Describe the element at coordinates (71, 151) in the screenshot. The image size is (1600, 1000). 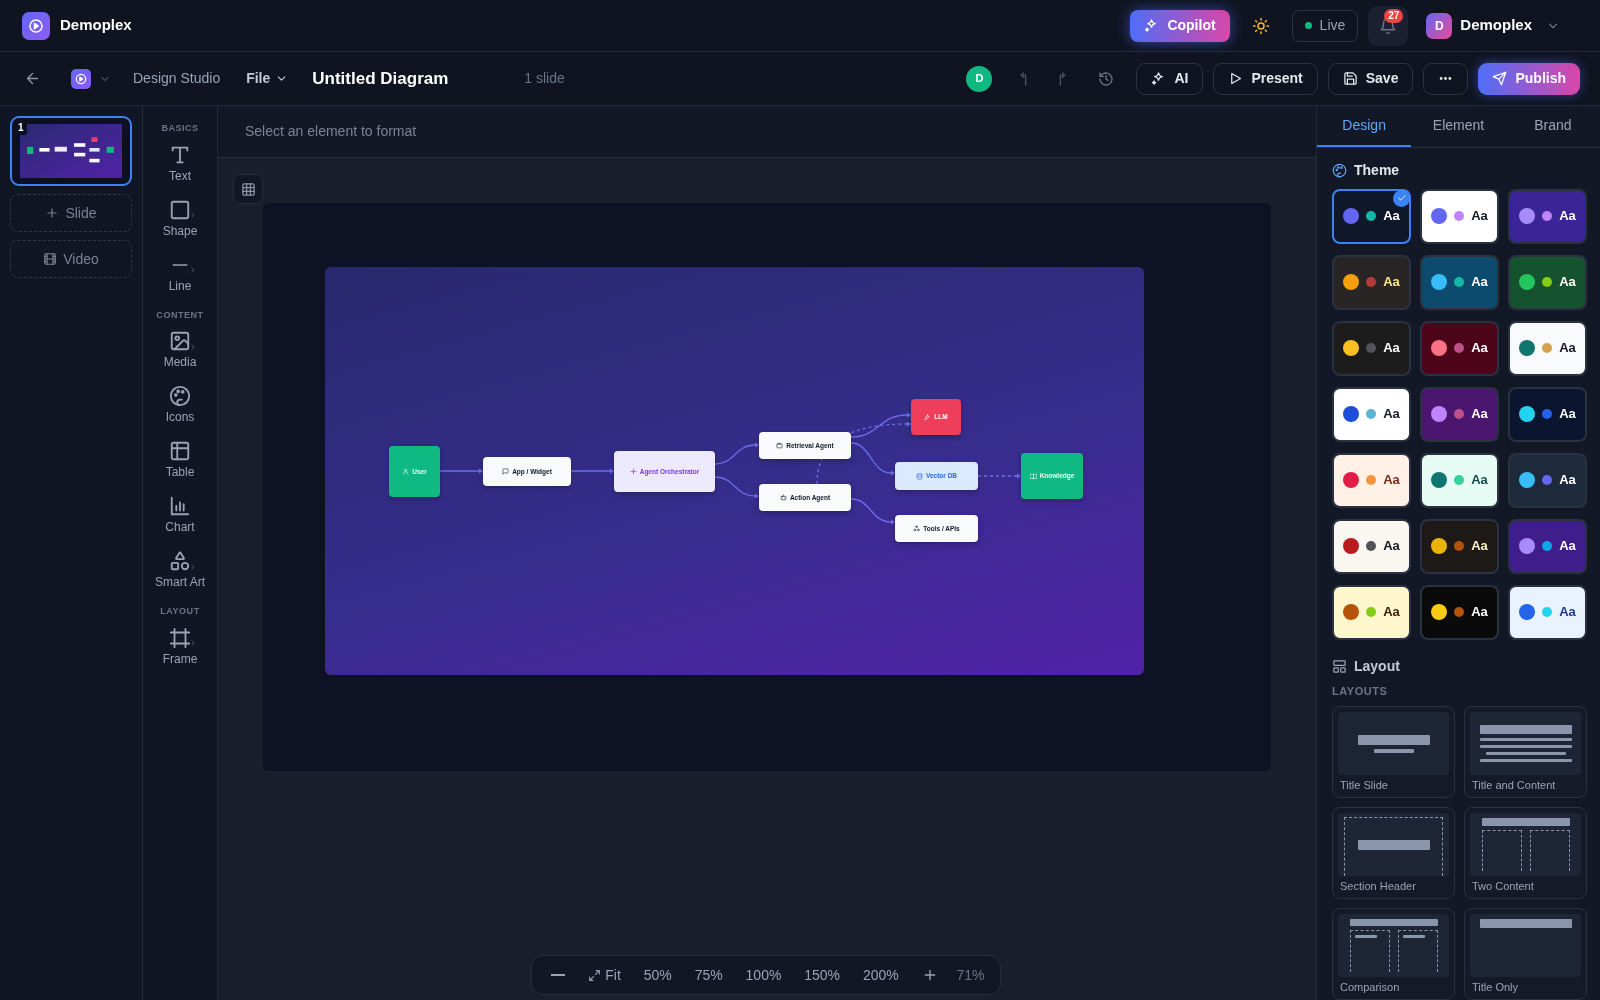
I see `slide-thumbnail: 1` at that location.